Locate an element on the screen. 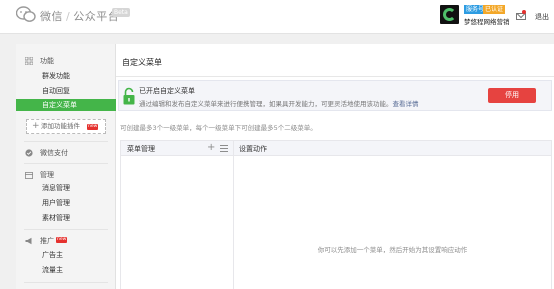  folder-icon is located at coordinates (29, 175).